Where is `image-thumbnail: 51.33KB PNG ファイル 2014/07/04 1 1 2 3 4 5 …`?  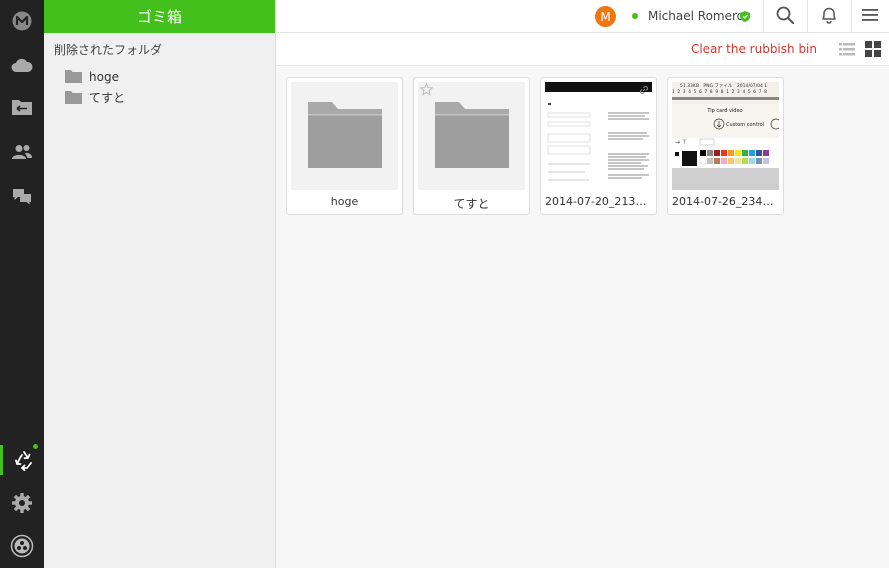
image-thumbnail: 51.33KB PNG ファイル 2014/07/04 1 1 2 3 4 5 … is located at coordinates (725, 136).